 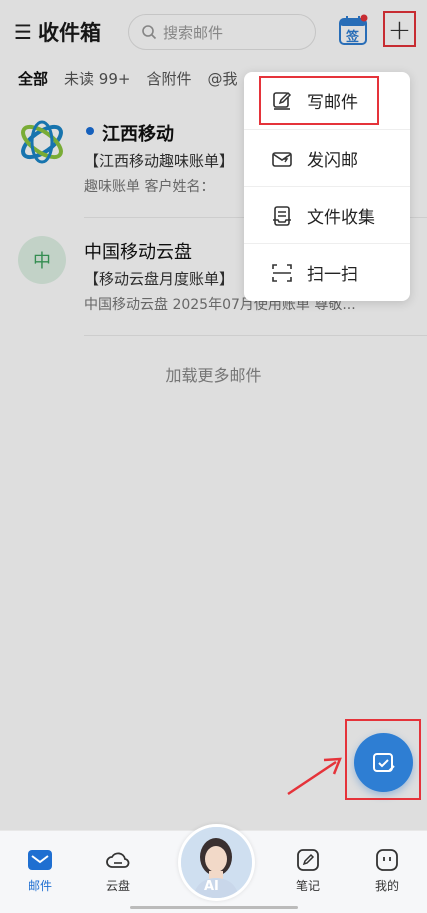 I want to click on menu-item-label: 扫一扫, so click(x=332, y=275).